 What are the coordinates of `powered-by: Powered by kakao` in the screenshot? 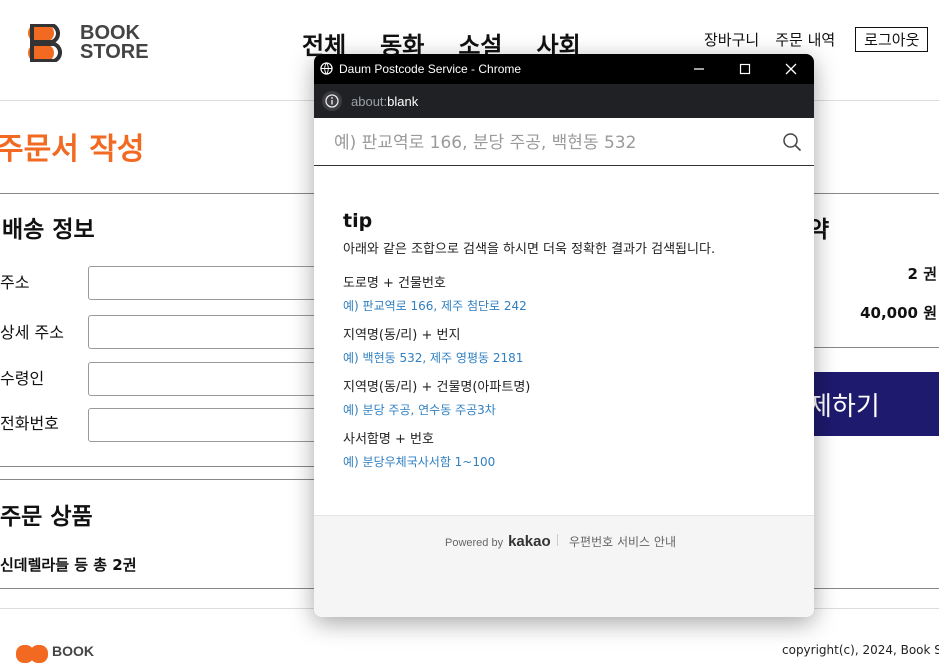 It's located at (498, 541).